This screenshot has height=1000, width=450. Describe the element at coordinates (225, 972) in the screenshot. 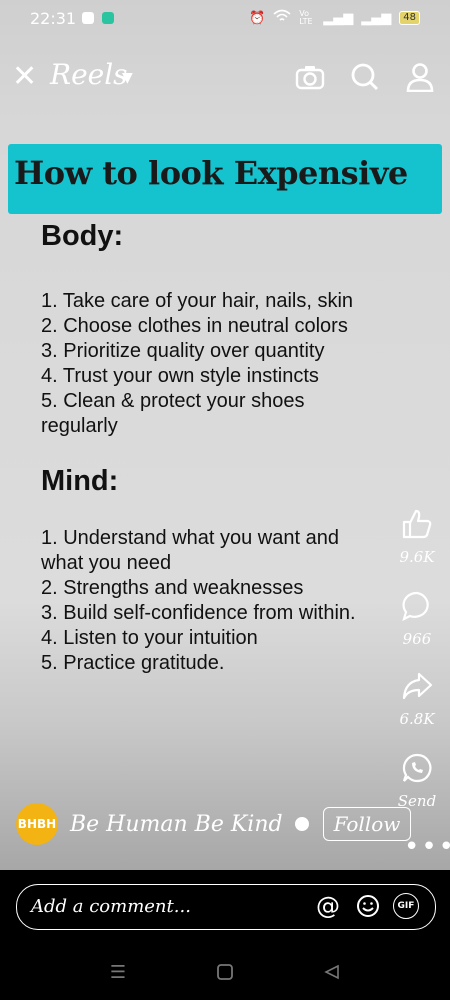

I see `home-icon` at that location.